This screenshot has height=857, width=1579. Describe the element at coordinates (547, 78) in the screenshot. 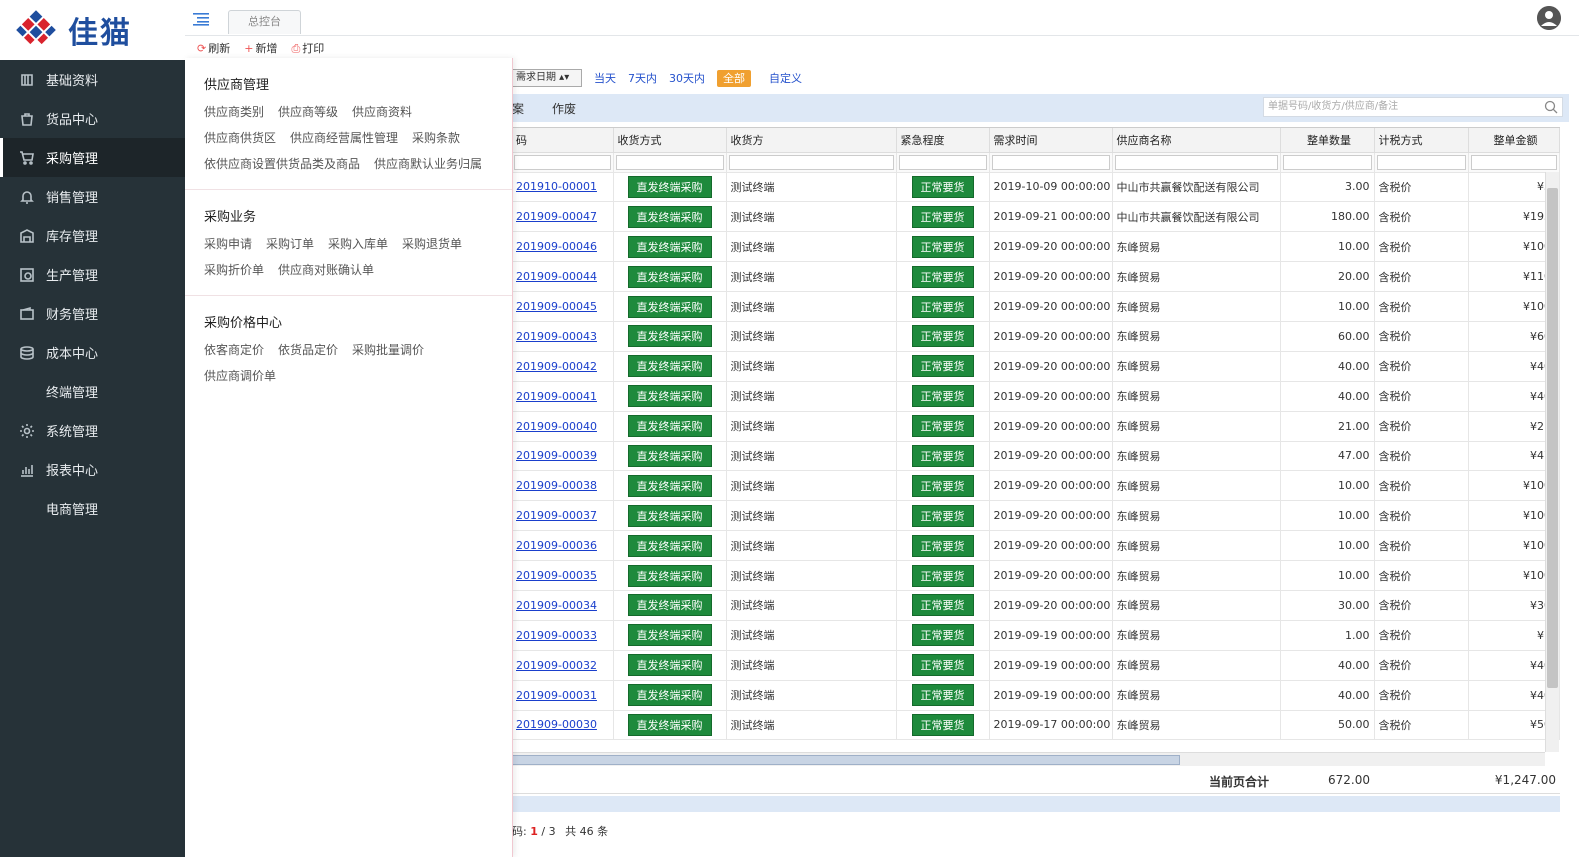

I see `date-field-select: 需求日期 ▴▾` at that location.